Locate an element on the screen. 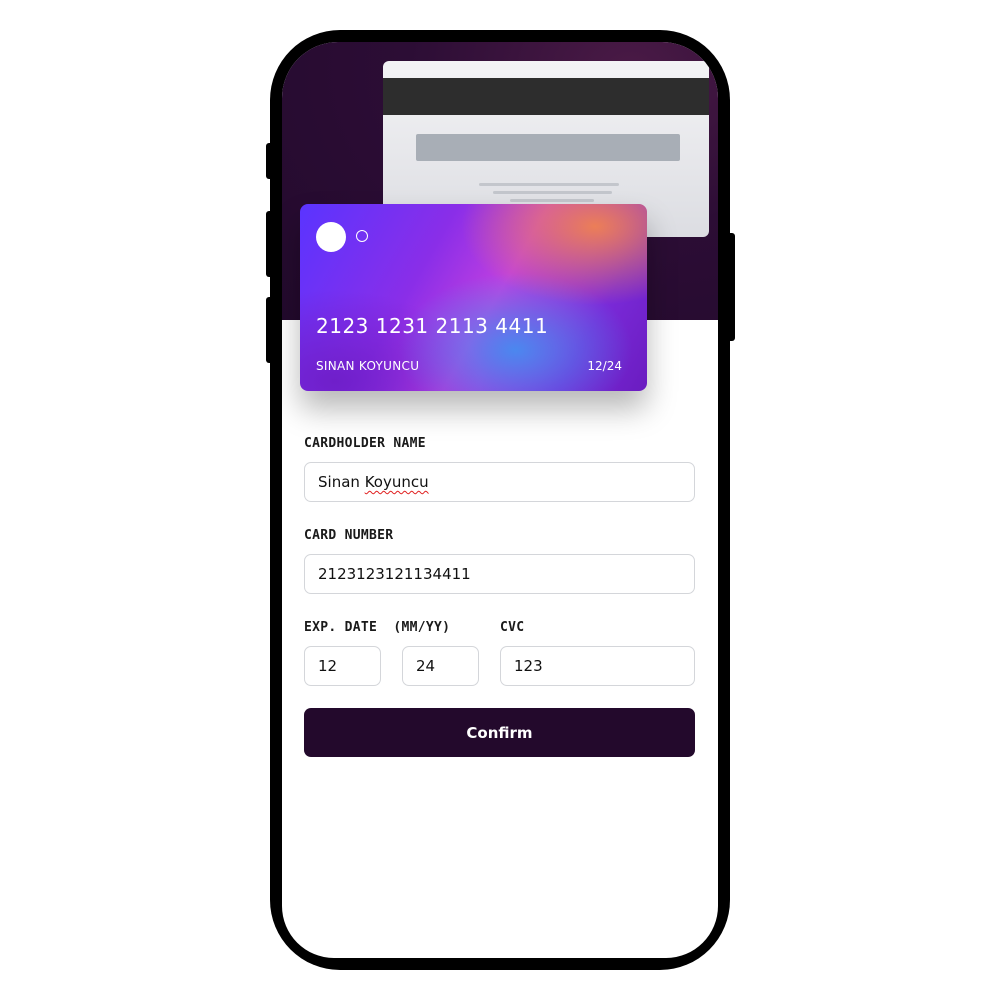  card-number-display: 2123 1231 2113 4411 is located at coordinates (432, 326).